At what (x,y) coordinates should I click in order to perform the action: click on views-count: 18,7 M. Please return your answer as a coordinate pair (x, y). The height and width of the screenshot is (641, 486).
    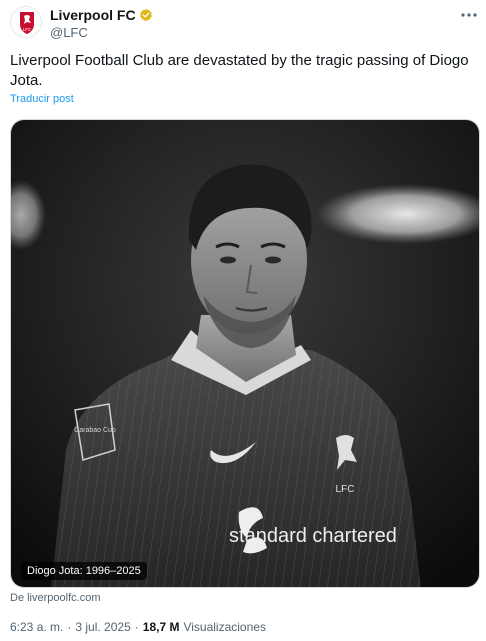
    Looking at the image, I should click on (161, 627).